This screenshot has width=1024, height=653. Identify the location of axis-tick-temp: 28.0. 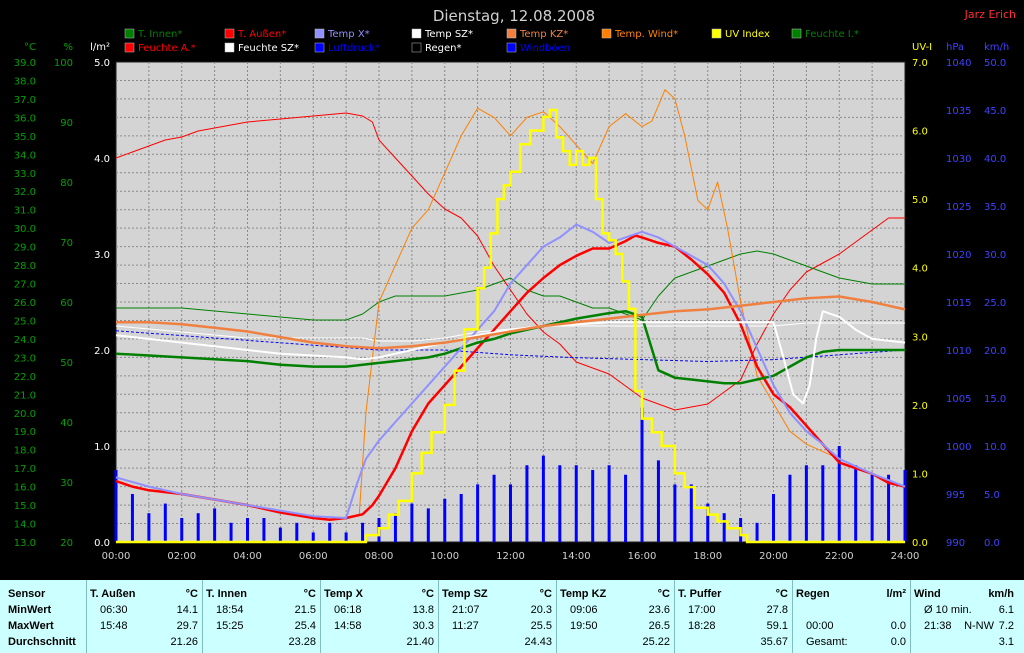
(25, 266).